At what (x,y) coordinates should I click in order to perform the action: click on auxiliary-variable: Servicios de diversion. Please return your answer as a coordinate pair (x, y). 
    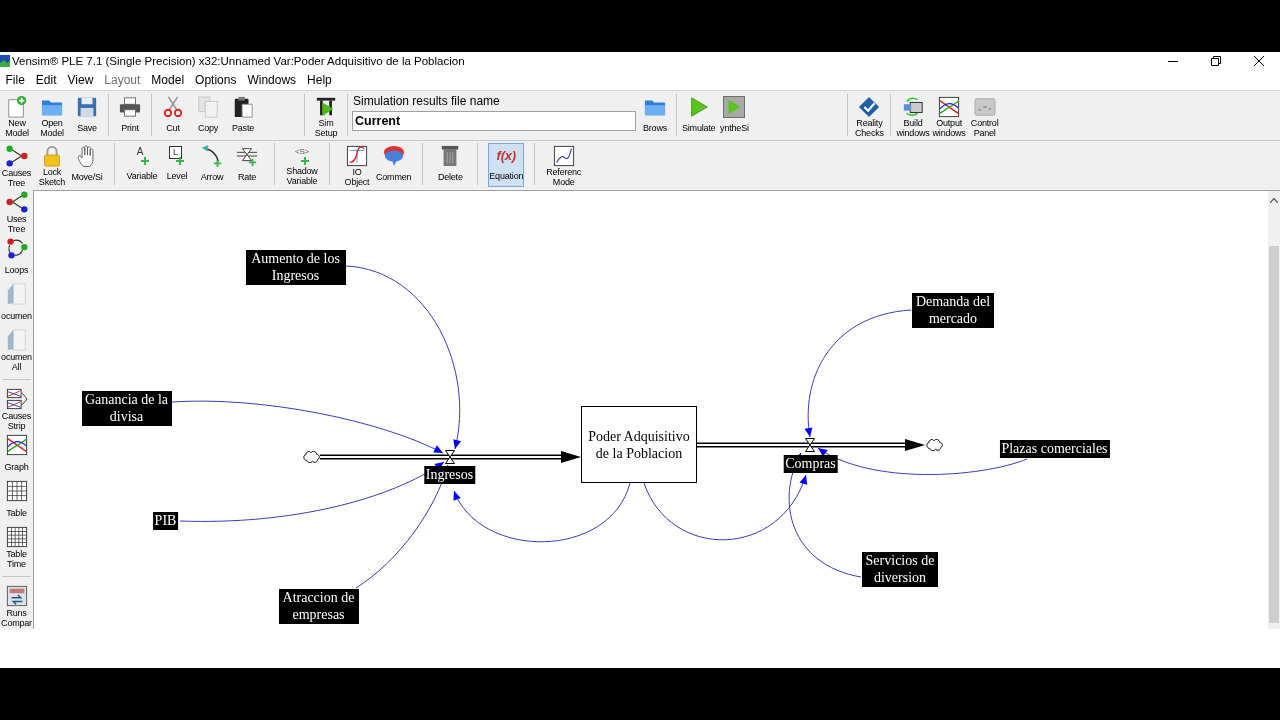
    Looking at the image, I should click on (900, 569).